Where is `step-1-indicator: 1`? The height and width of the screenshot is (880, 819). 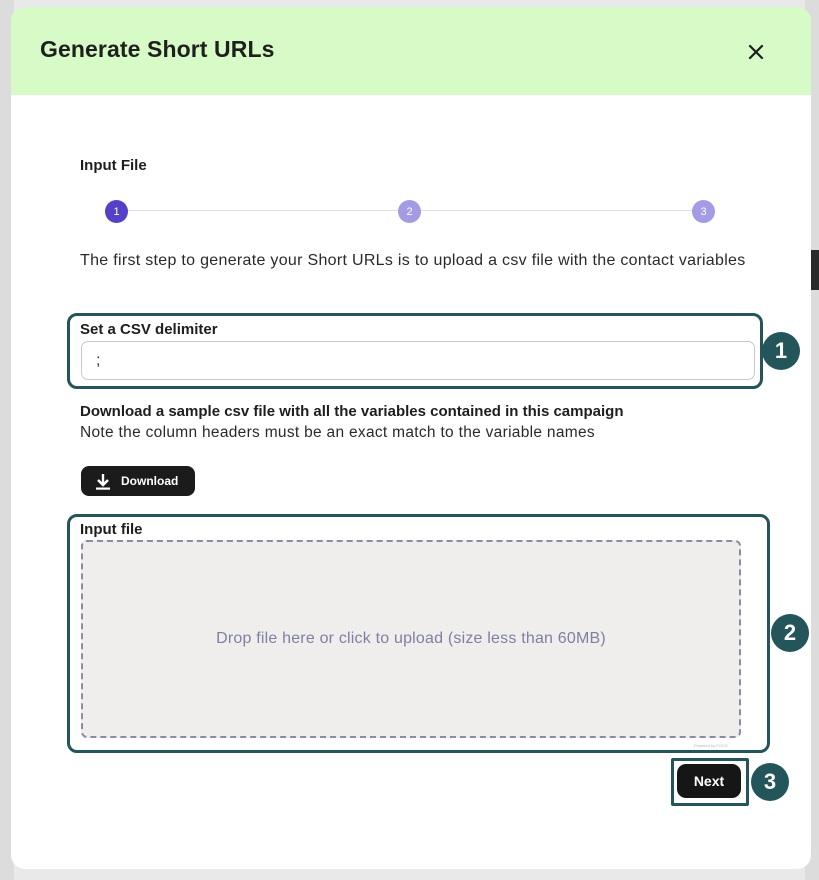
step-1-indicator: 1 is located at coordinates (116, 211).